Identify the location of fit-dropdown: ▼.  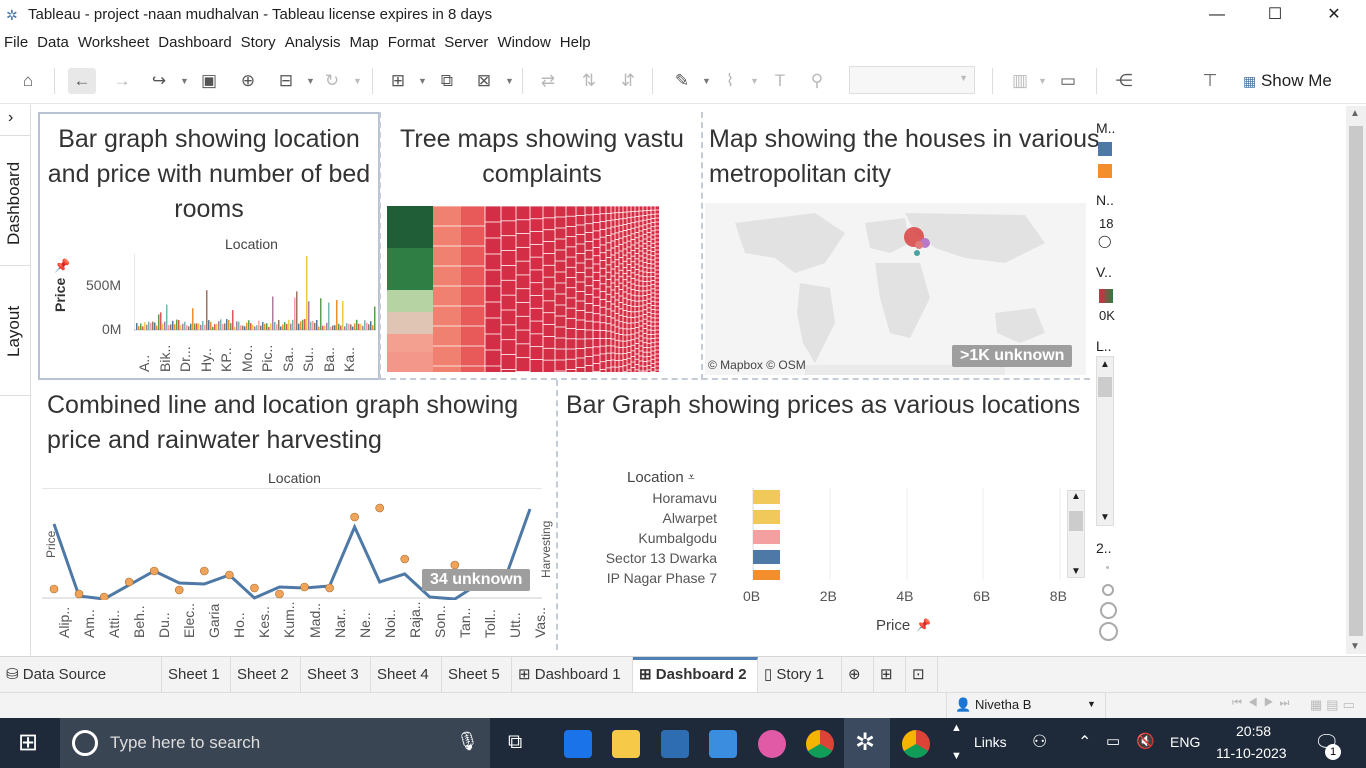
(912, 80).